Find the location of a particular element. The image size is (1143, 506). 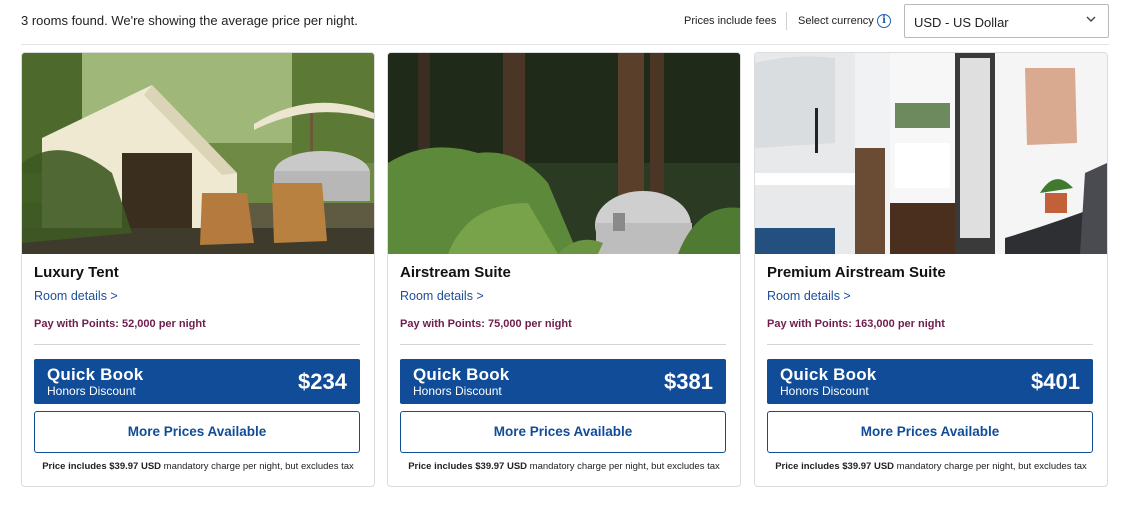

nightly-price: $381 is located at coordinates (688, 381).